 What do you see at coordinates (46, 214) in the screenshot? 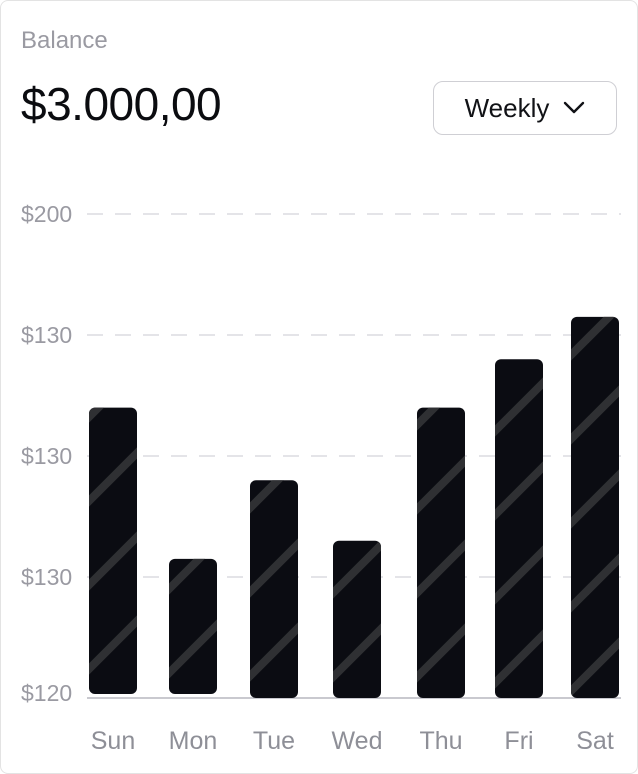
I see `y-tick-label: $200` at bounding box center [46, 214].